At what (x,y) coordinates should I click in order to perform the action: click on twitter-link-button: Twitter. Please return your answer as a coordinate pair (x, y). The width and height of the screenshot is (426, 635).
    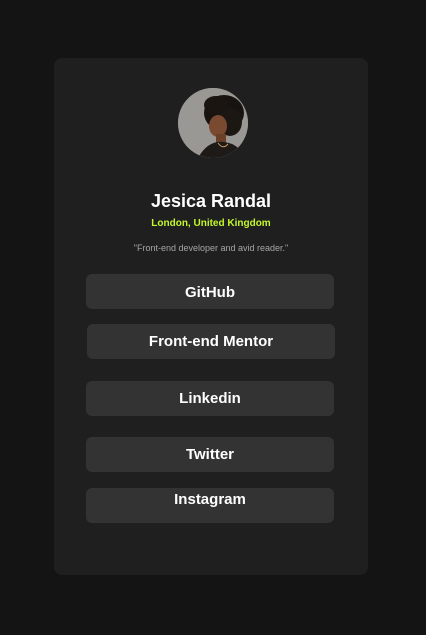
    Looking at the image, I should click on (210, 454).